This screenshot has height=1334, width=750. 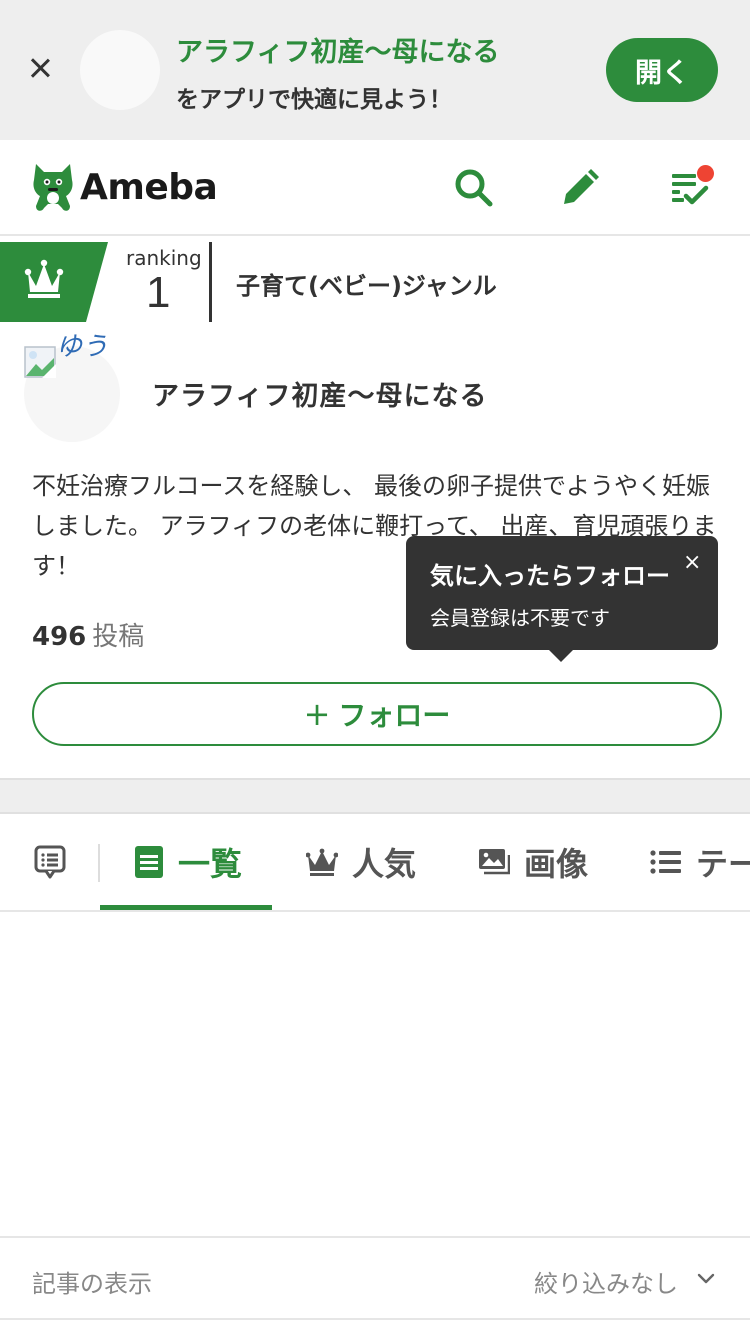 I want to click on post-count-value: 496, so click(x=59, y=637).